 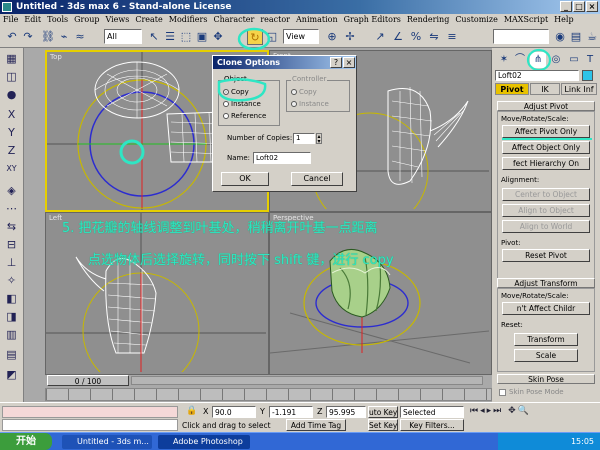 I want to click on window-crossing-icon: ▣, so click(x=202, y=37).